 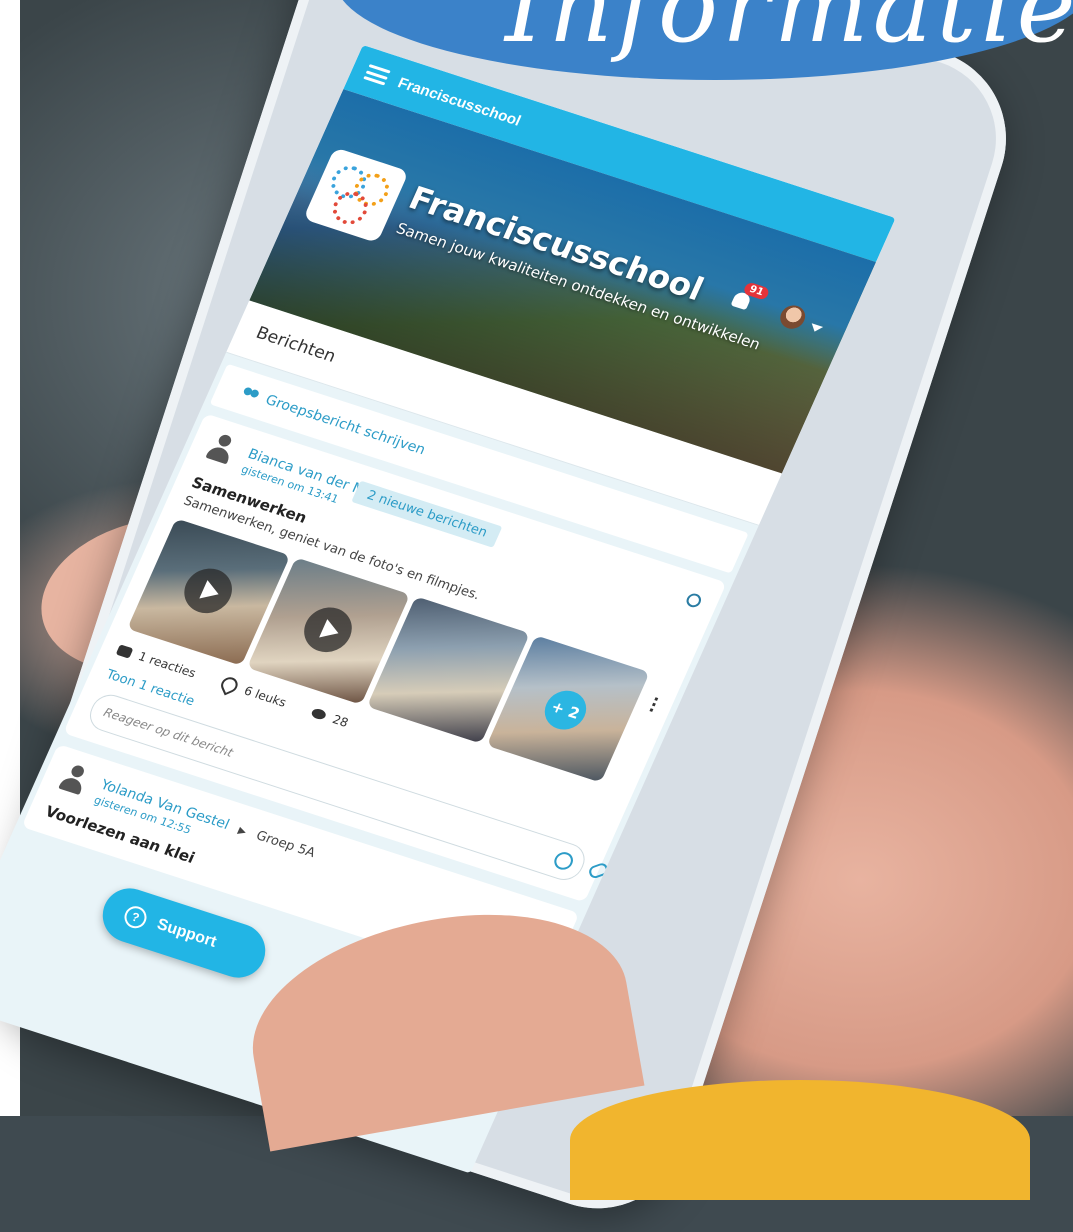 What do you see at coordinates (800, 1140) in the screenshot?
I see `corner-badge` at bounding box center [800, 1140].